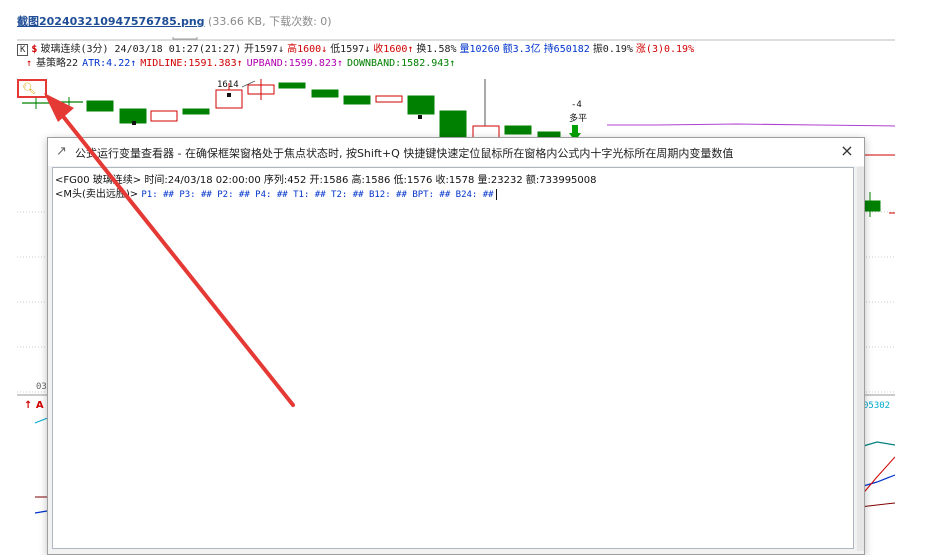 Image resolution: width=948 pixels, height=555 pixels. What do you see at coordinates (479, 49) in the screenshot?
I see `quote-volume: 量10260` at bounding box center [479, 49].